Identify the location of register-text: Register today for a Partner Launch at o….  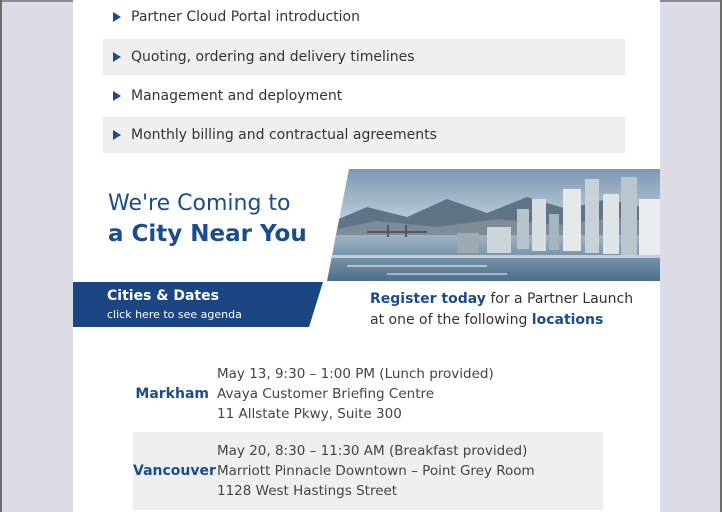
(510, 310).